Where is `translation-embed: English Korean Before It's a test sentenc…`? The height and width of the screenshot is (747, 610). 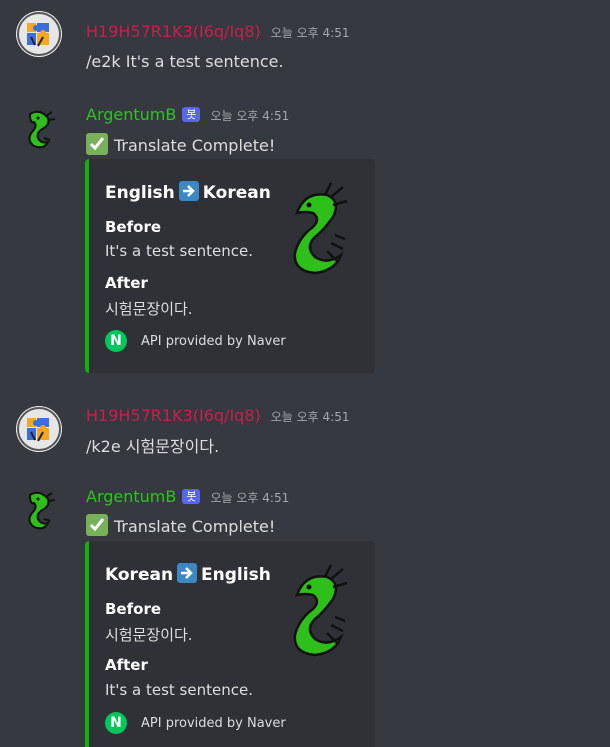 translation-embed: English Korean Before It's a test sentenc… is located at coordinates (230, 266).